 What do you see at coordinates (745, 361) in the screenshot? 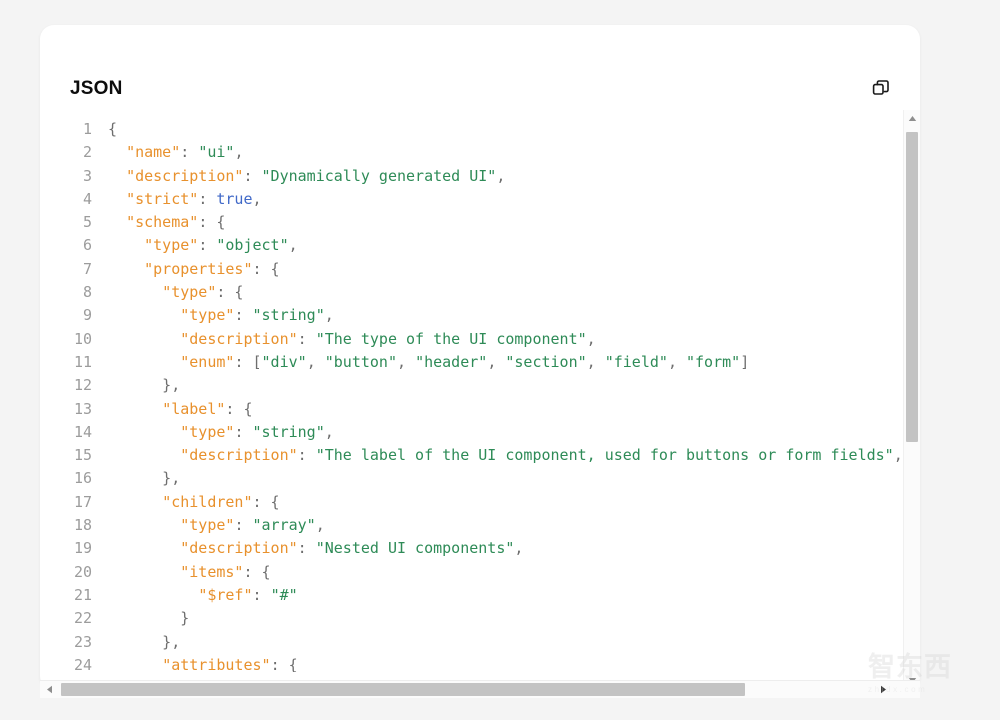
I see `code-token-punct: ]` at bounding box center [745, 361].